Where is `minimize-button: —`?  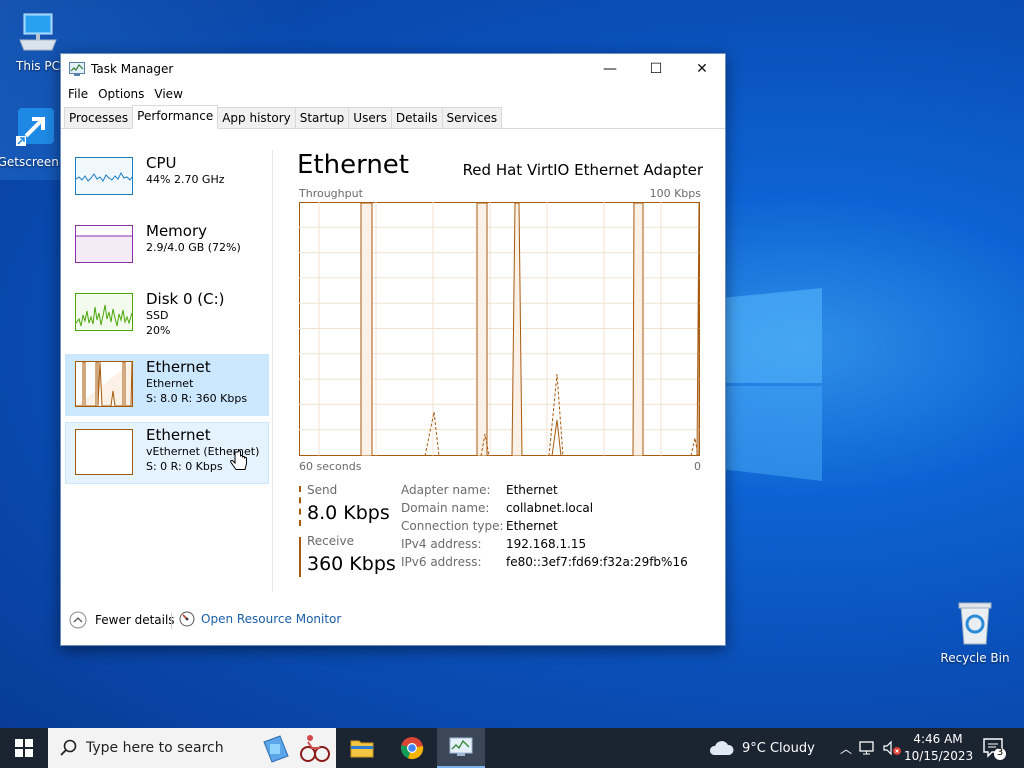
minimize-button: — is located at coordinates (610, 69).